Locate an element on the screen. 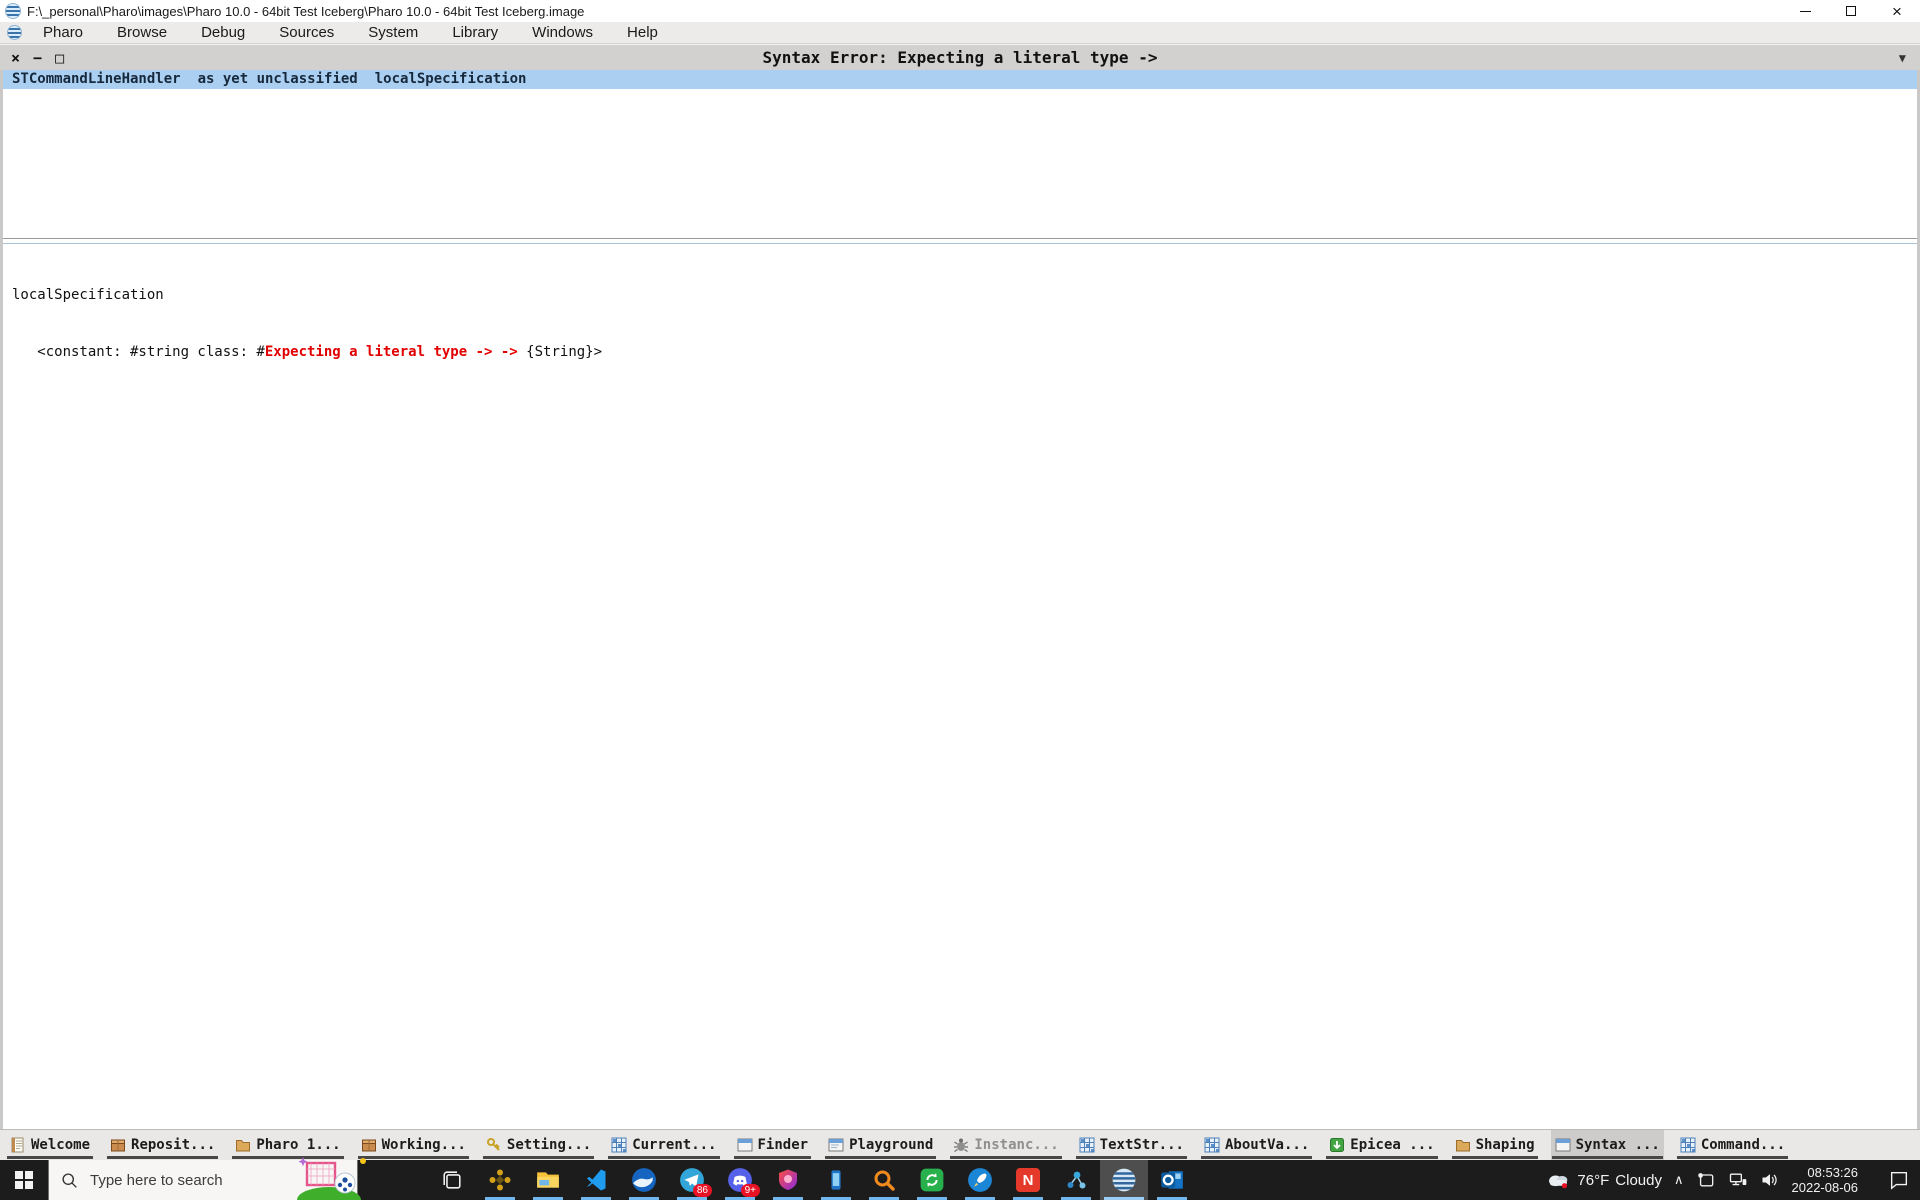 The height and width of the screenshot is (1200, 1920). taskbar-sync-button is located at coordinates (932, 1180).